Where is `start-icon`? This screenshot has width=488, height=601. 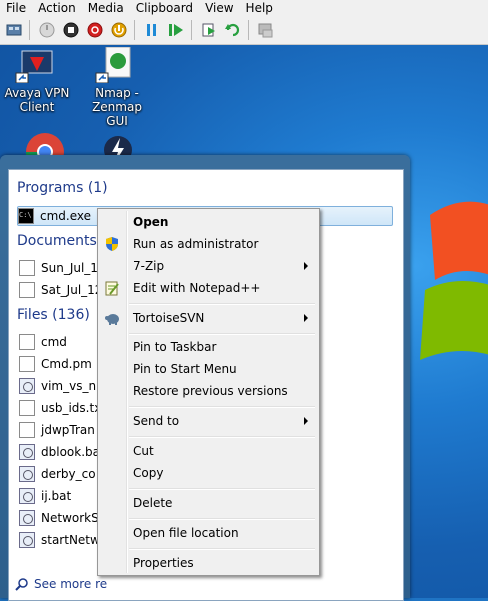
start-icon is located at coordinates (47, 30).